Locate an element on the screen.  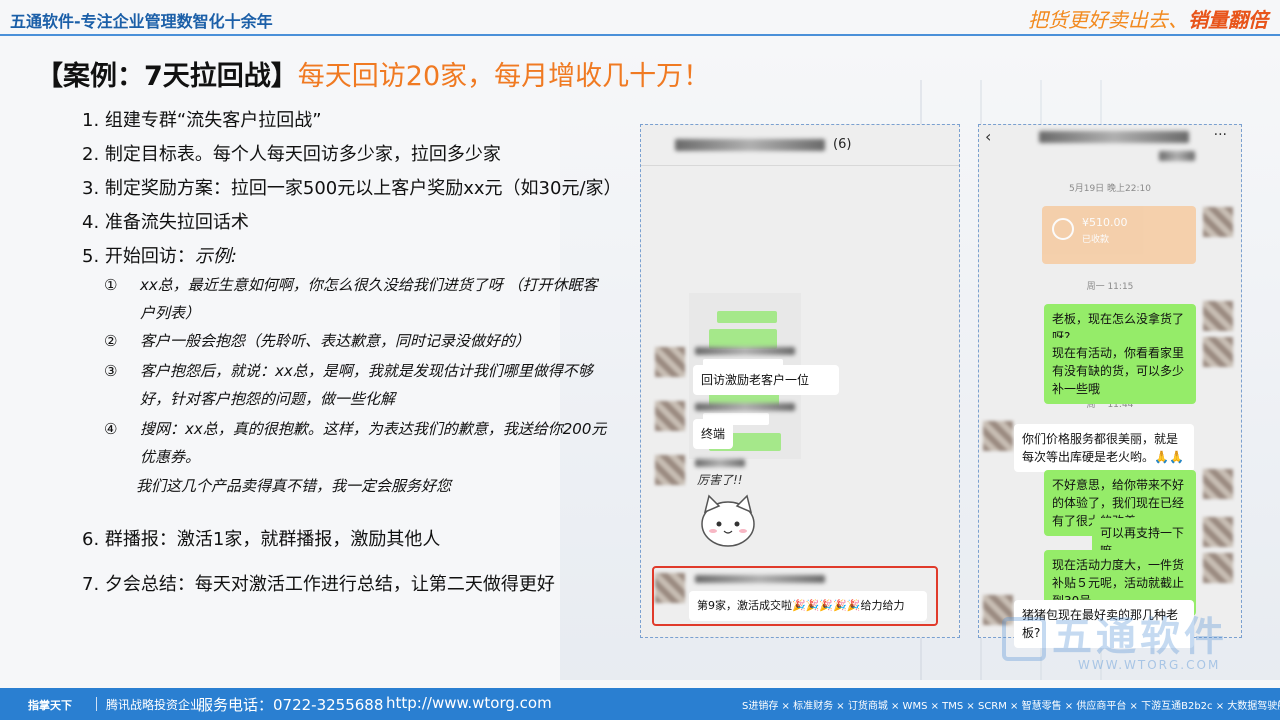
timestamp: 周一 11:15 is located at coordinates (1110, 287).